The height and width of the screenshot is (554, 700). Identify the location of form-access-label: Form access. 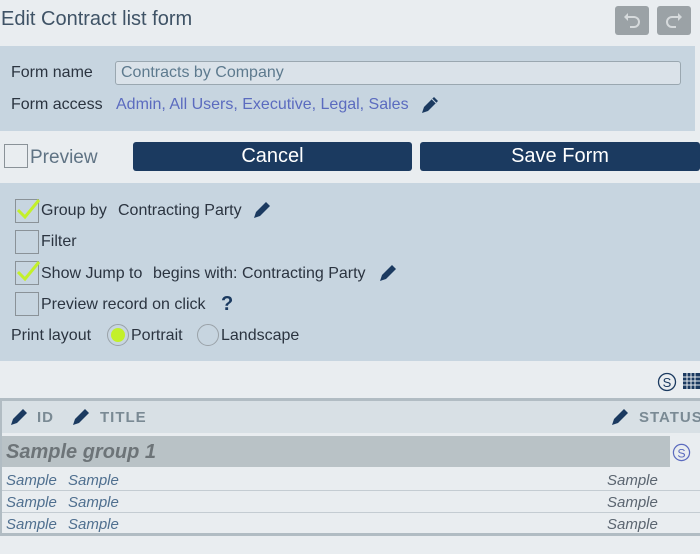
(57, 104).